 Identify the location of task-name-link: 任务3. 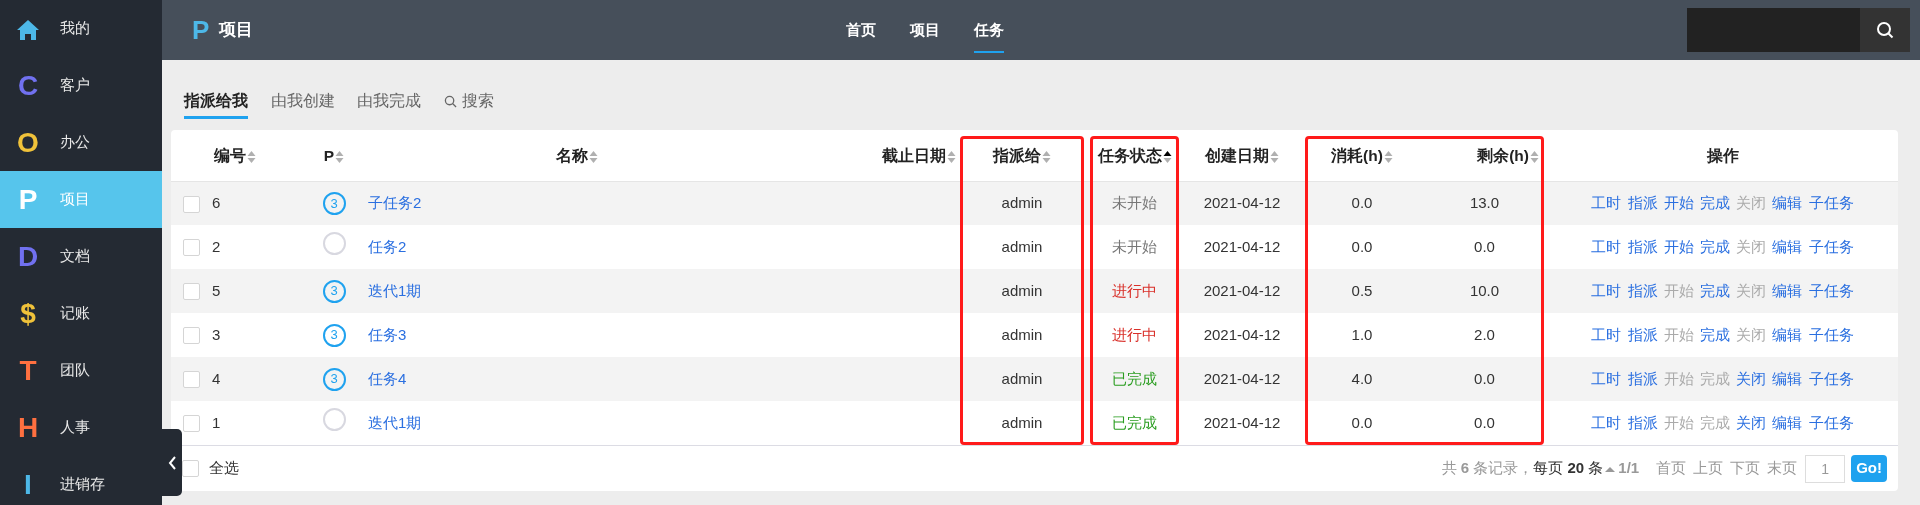
(387, 334).